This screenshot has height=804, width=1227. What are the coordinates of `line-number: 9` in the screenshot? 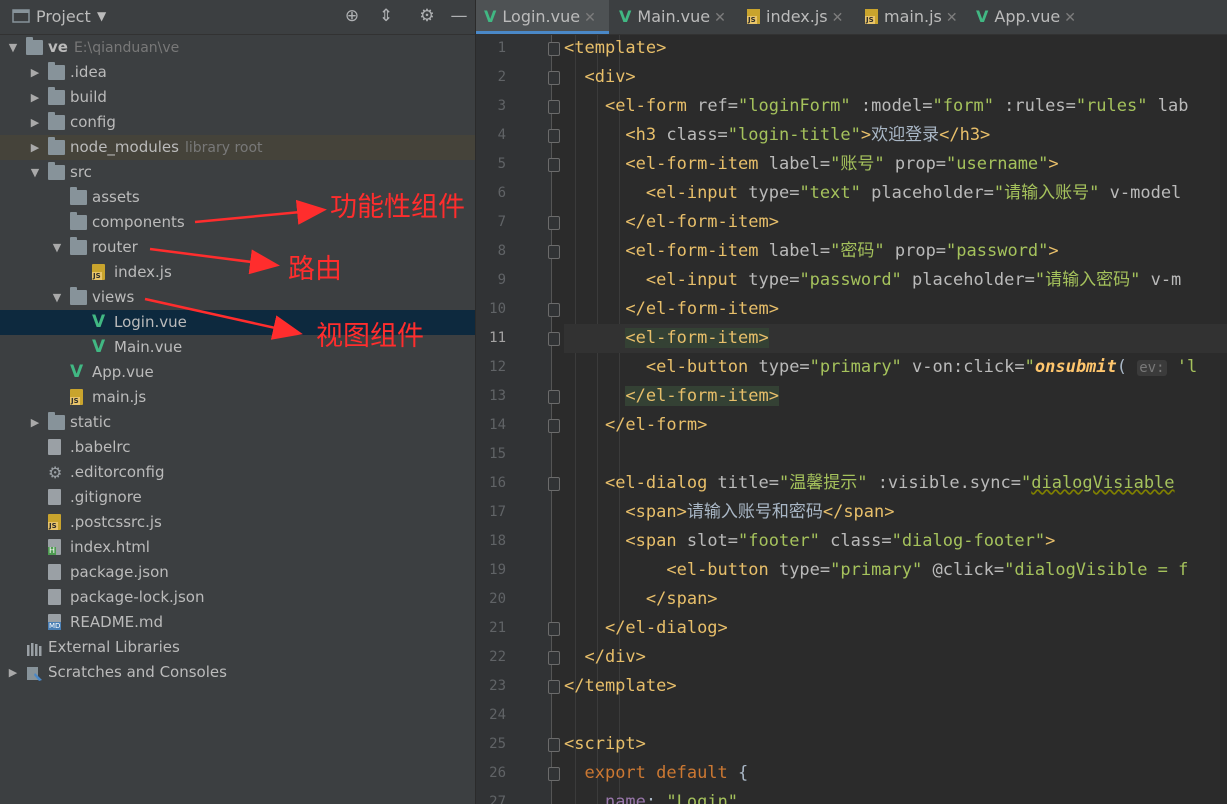 It's located at (501, 280).